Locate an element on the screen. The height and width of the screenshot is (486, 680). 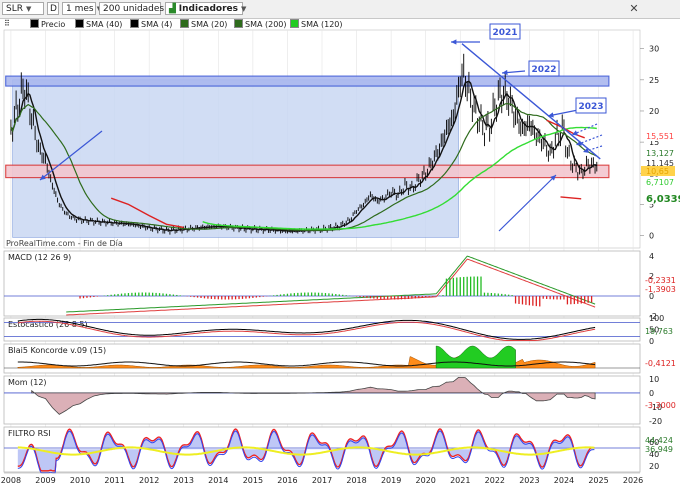
y-tick-label: 40 is located at coordinates (654, 454).